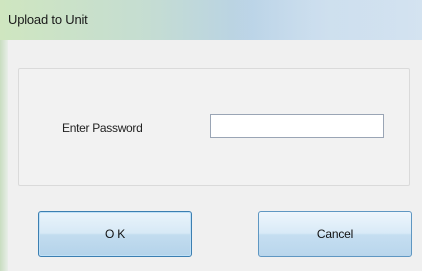  Describe the element at coordinates (48, 19) in the screenshot. I see `window-title: Upload to Unit` at that location.